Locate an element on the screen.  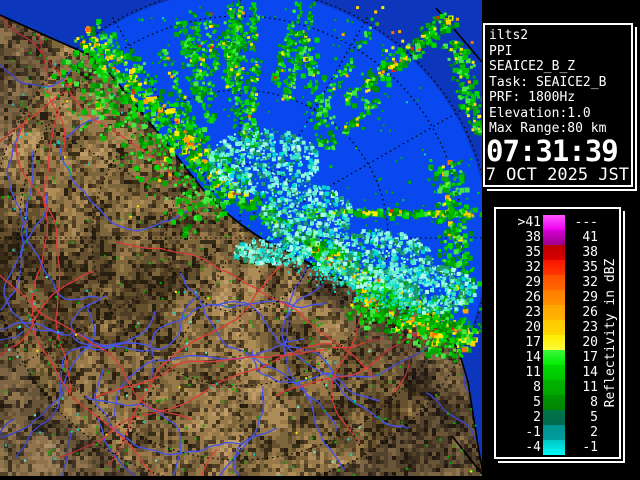
legend-lower-bound: -4 is located at coordinates (533, 447).